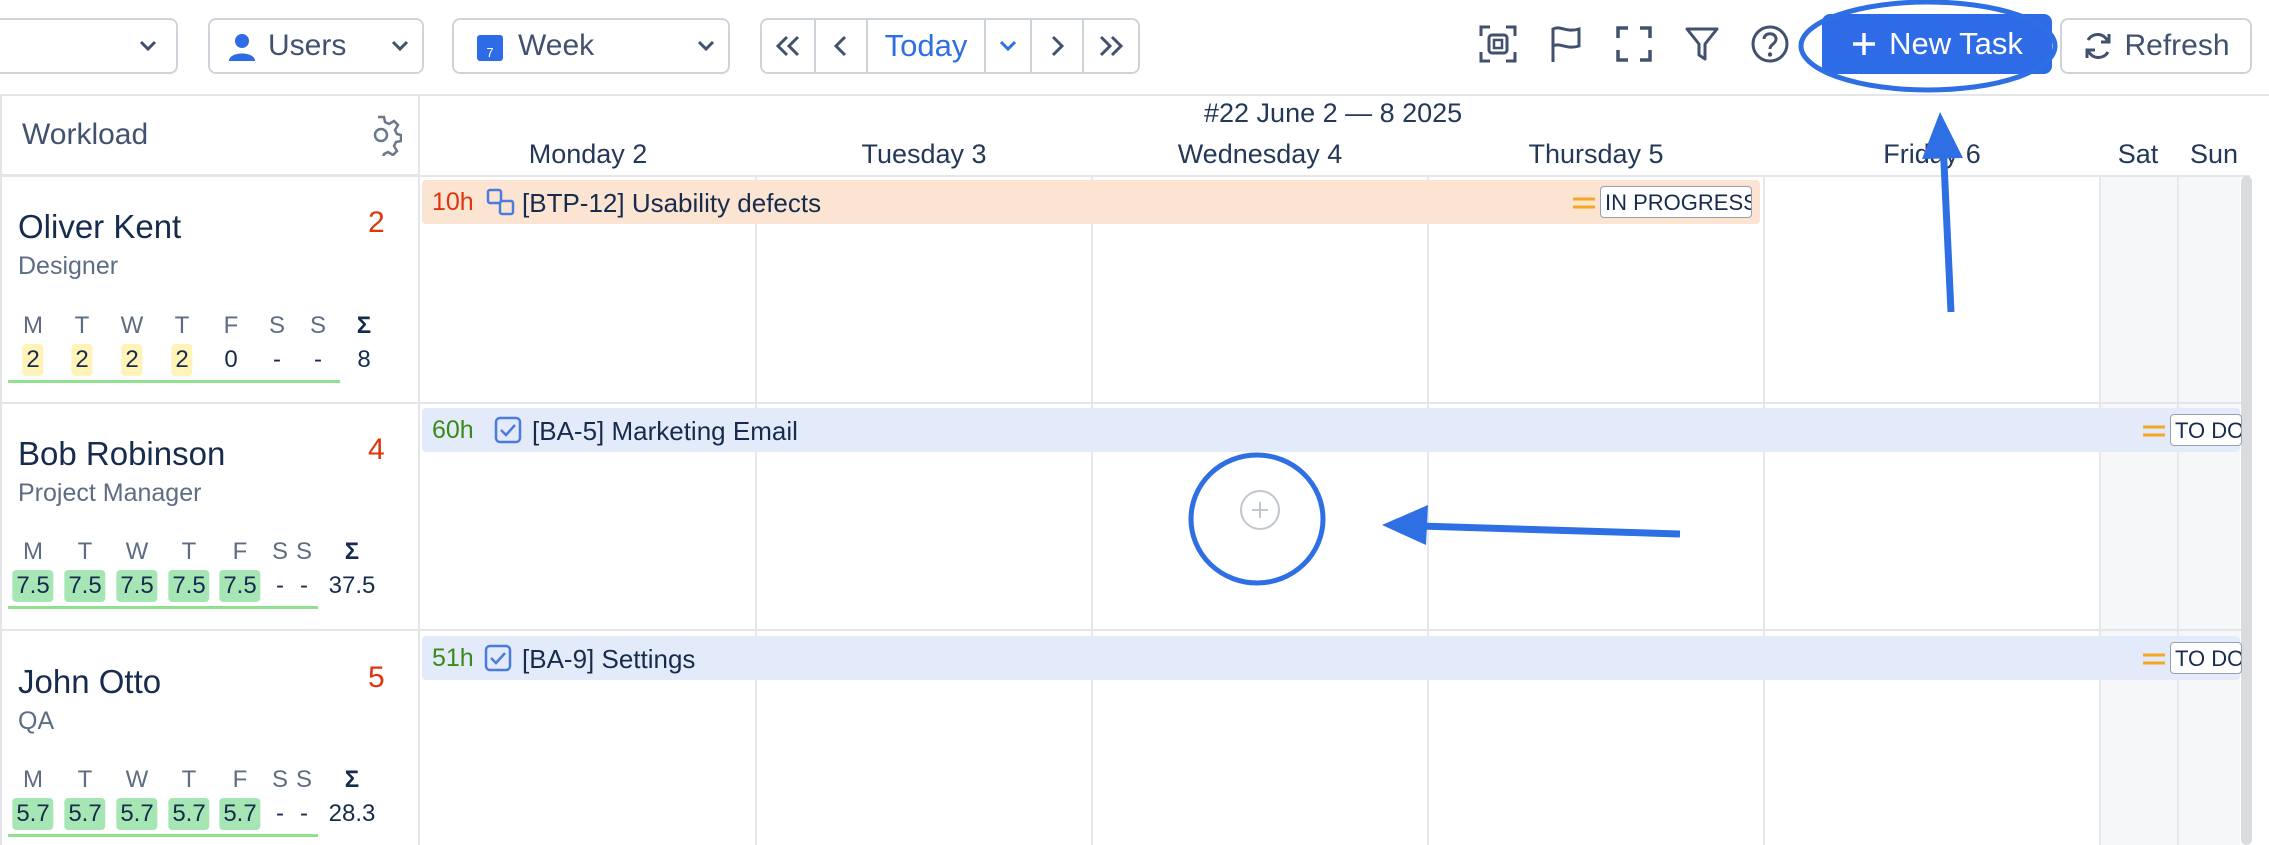  I want to click on help-button, so click(1770, 44).